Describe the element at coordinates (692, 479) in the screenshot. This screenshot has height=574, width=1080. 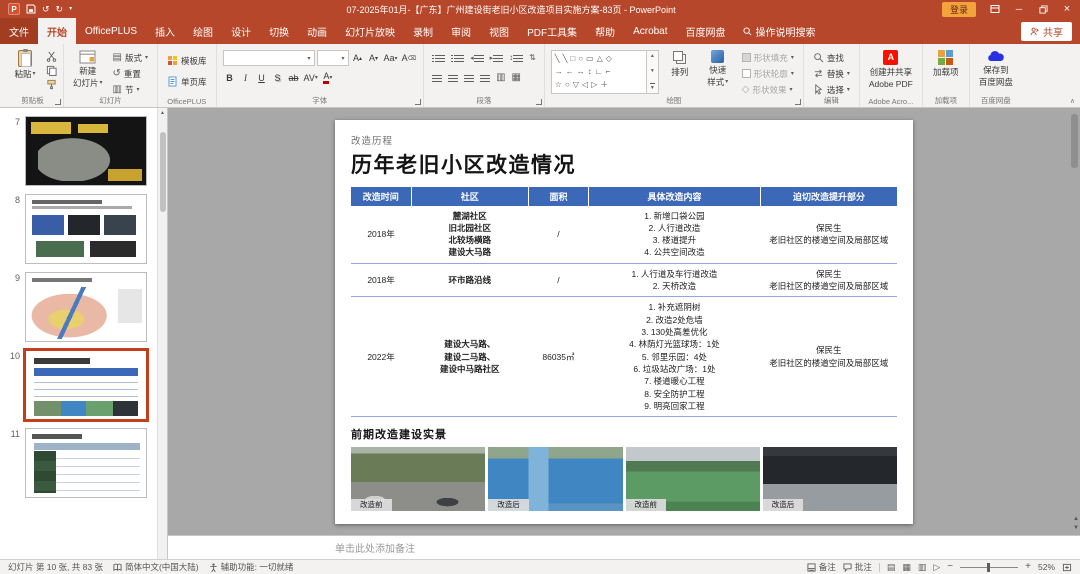
I see `photo-before-court: 改造前` at that location.